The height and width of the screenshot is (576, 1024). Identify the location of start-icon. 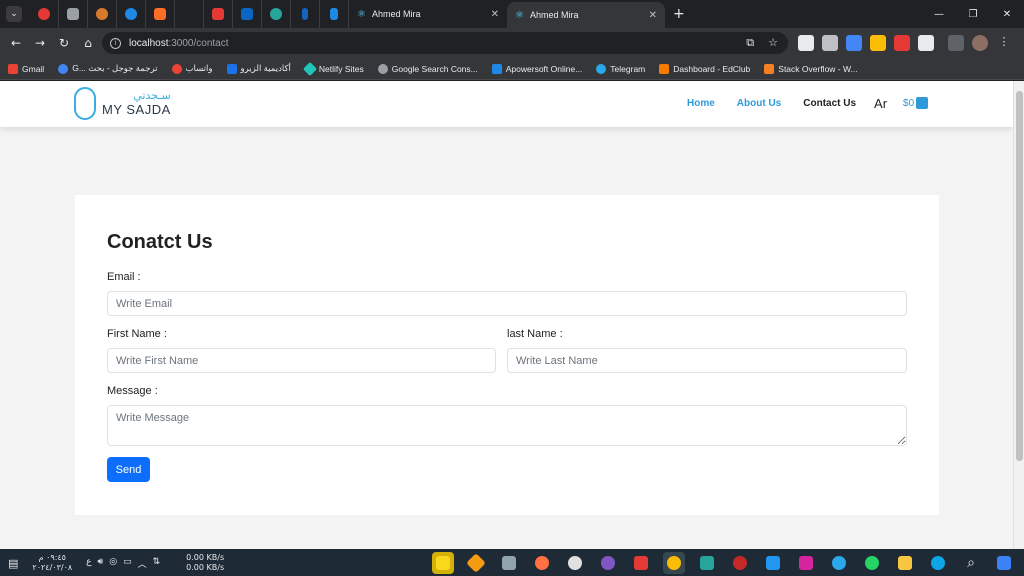
(1004, 563).